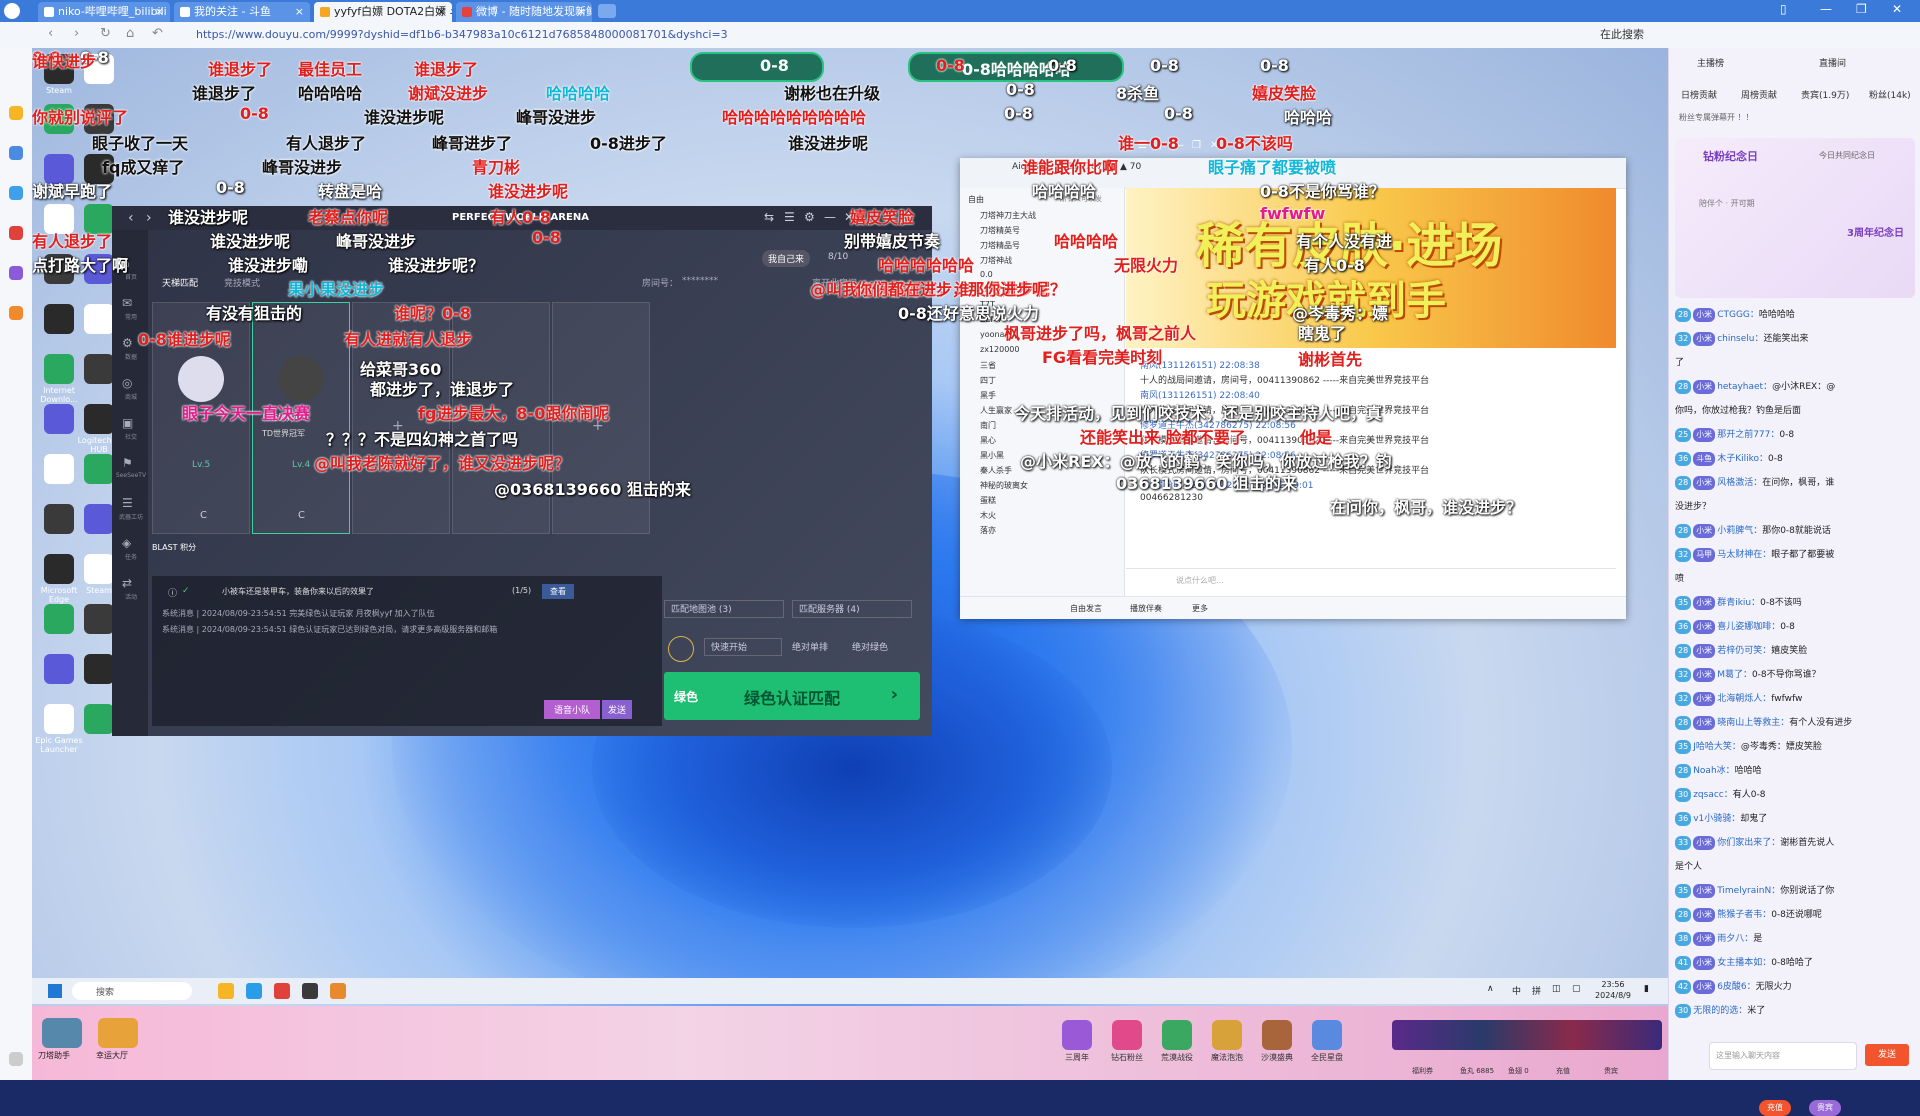  What do you see at coordinates (988, 425) in the screenshot?
I see `qq-member: 南门` at bounding box center [988, 425].